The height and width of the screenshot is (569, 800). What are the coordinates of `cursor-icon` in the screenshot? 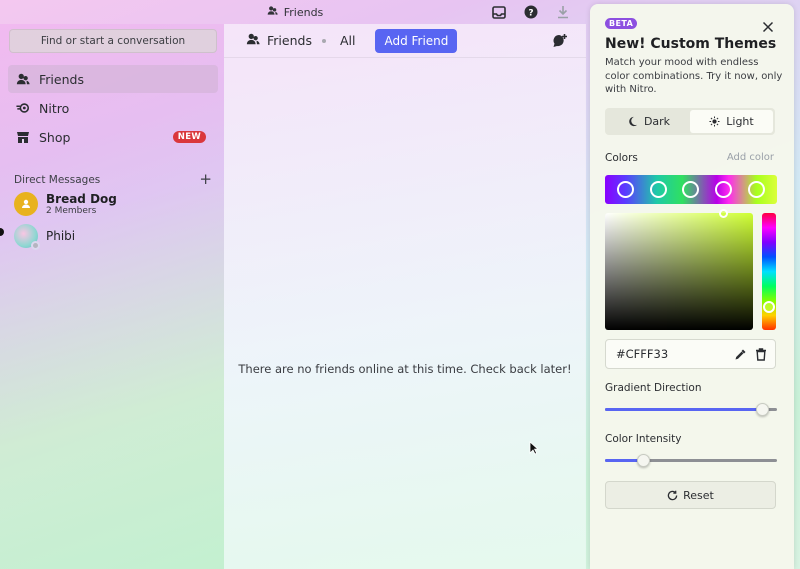 It's located at (534, 449).